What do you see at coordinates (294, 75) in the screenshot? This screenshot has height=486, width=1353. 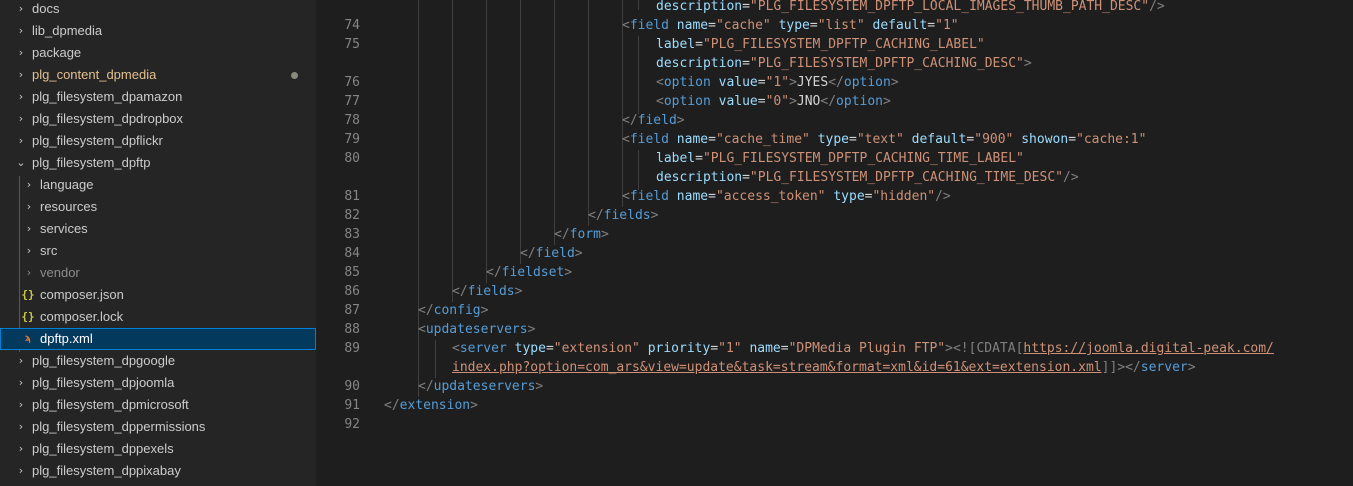 I see `modified-indicator-icon` at bounding box center [294, 75].